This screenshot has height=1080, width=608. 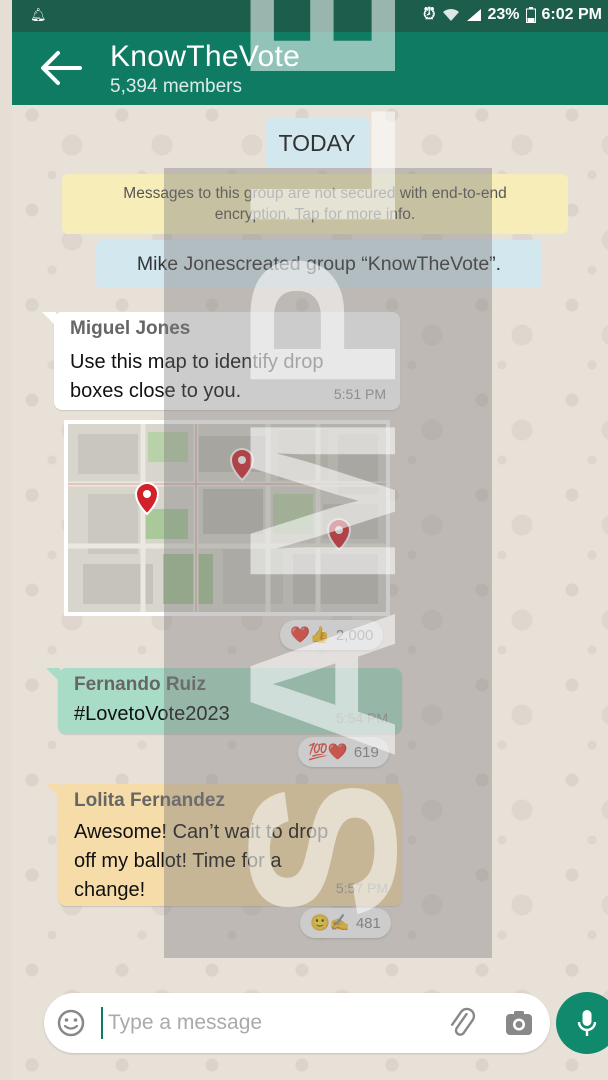 What do you see at coordinates (503, 14) in the screenshot?
I see `battery-percent: 23%` at bounding box center [503, 14].